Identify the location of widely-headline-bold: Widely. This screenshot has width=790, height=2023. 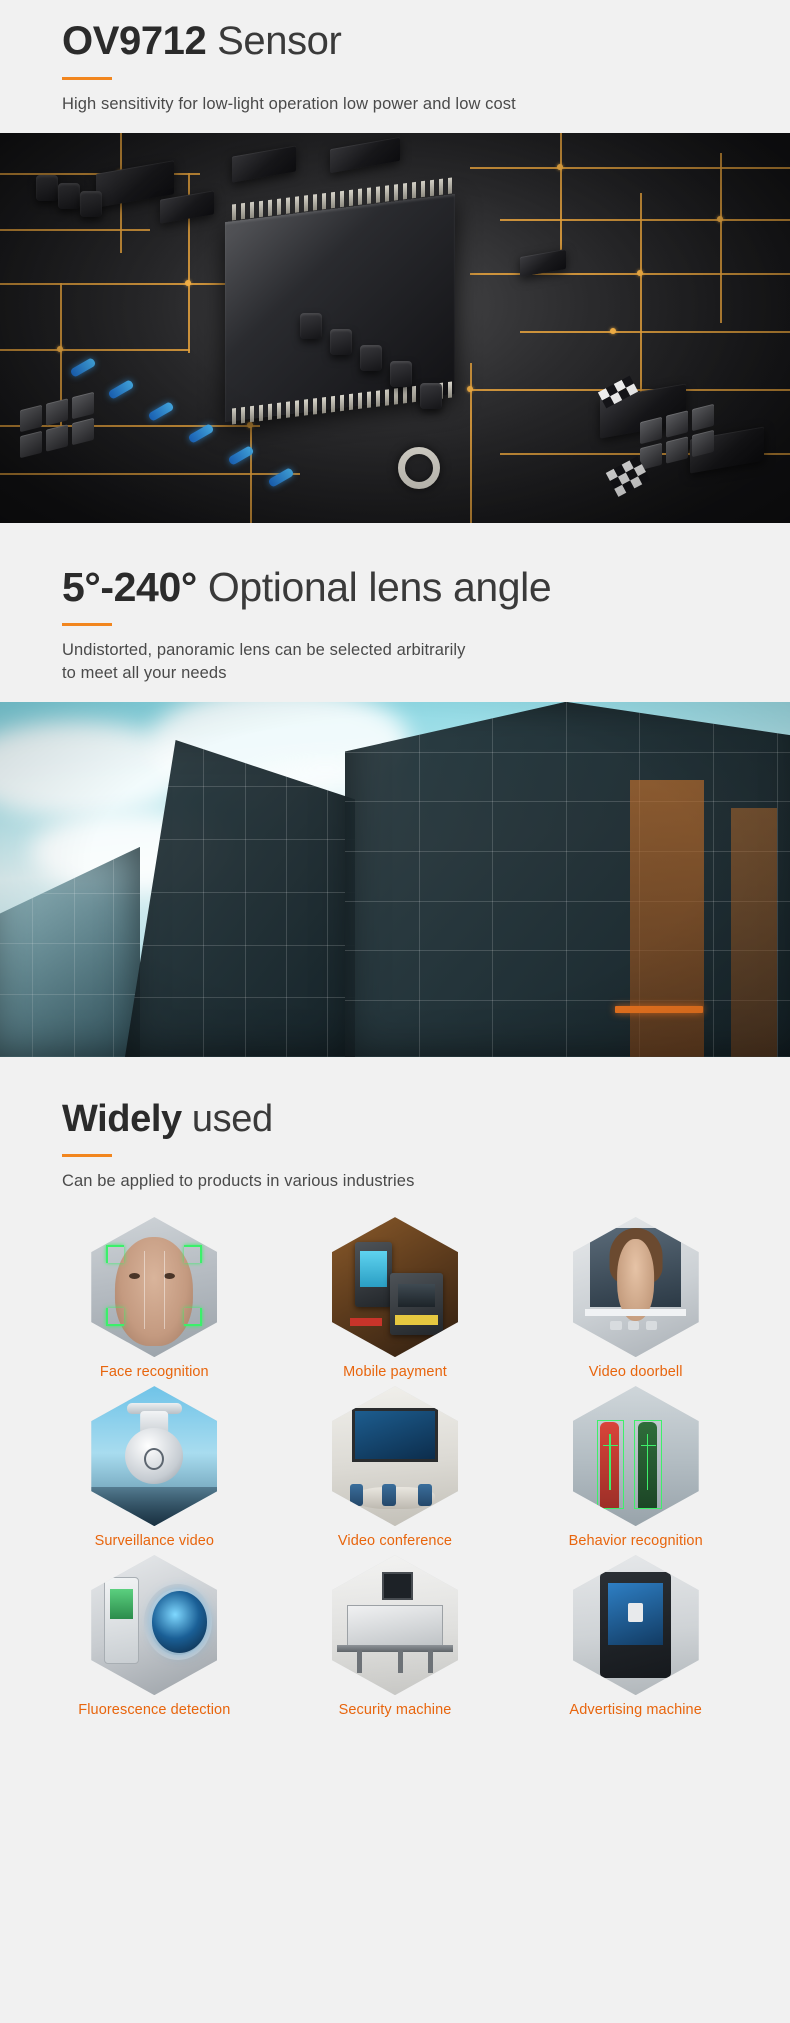
(122, 1118).